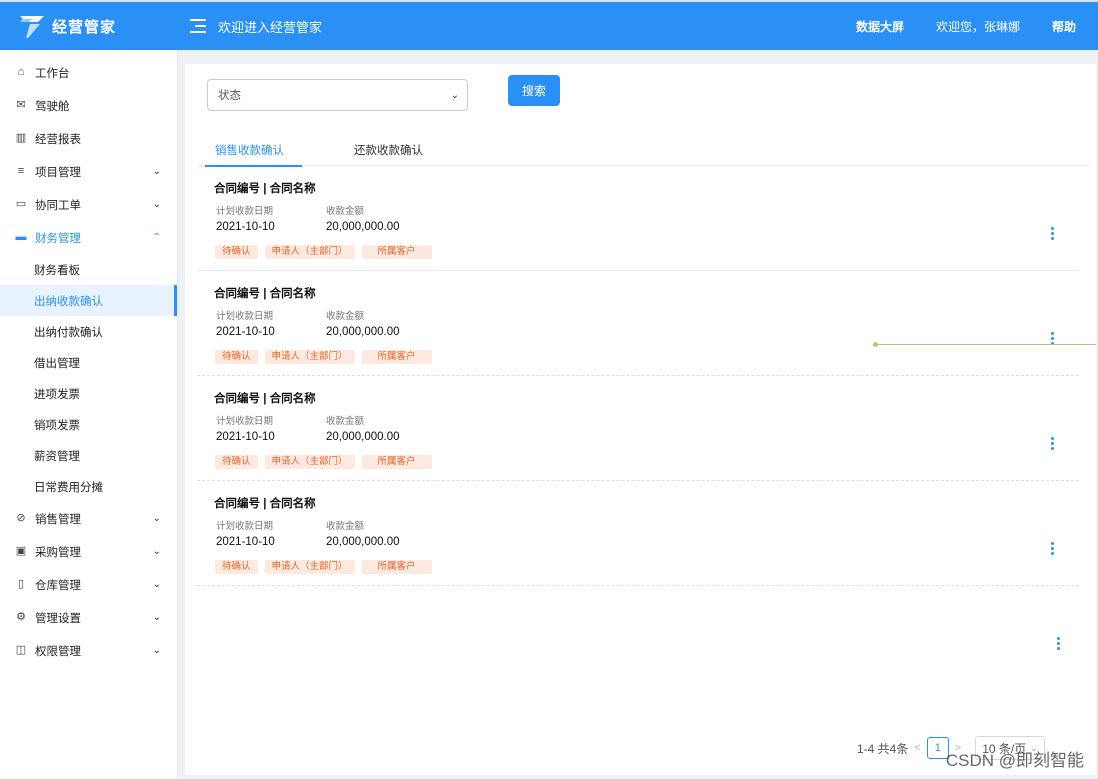 The height and width of the screenshot is (779, 1098). I want to click on tab-bar: 销售收款确认 还款收款确认, so click(643, 150).